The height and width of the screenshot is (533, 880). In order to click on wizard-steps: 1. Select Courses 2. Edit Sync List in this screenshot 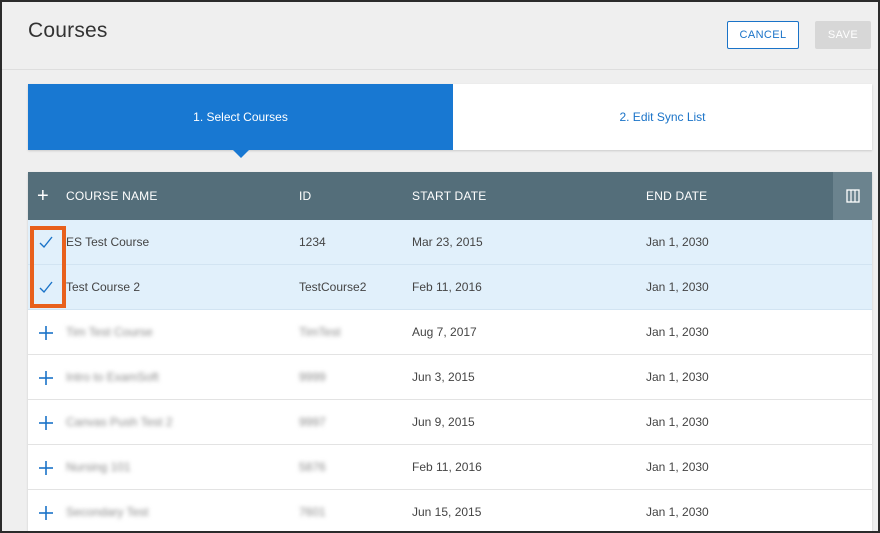, I will do `click(450, 121)`.